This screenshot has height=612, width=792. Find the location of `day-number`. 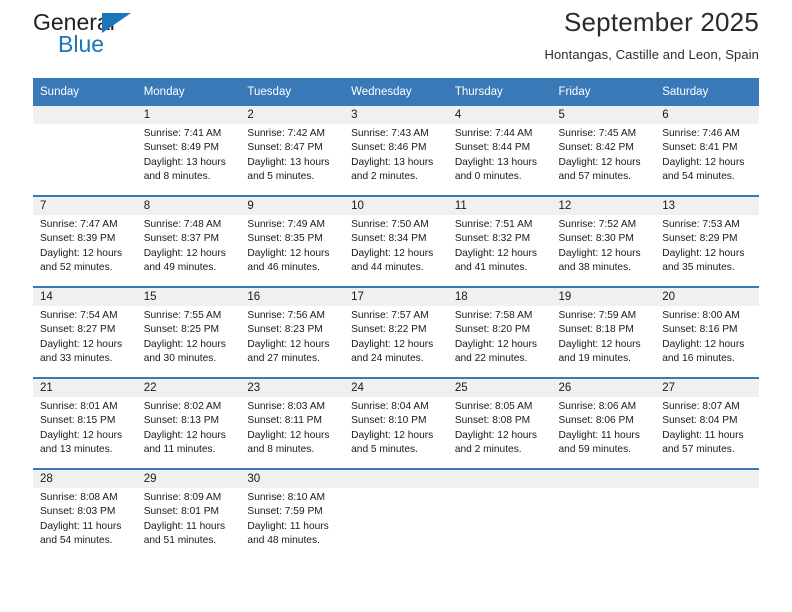

day-number is located at coordinates (603, 479).